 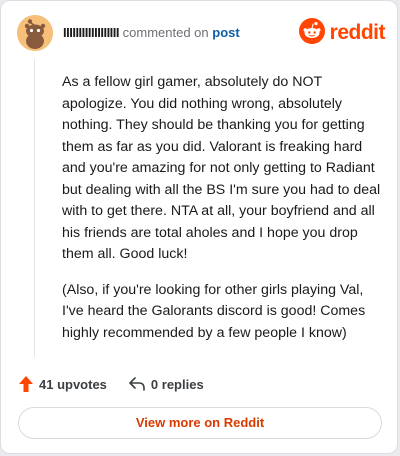 I want to click on reddit-logo-icon, so click(x=311, y=33).